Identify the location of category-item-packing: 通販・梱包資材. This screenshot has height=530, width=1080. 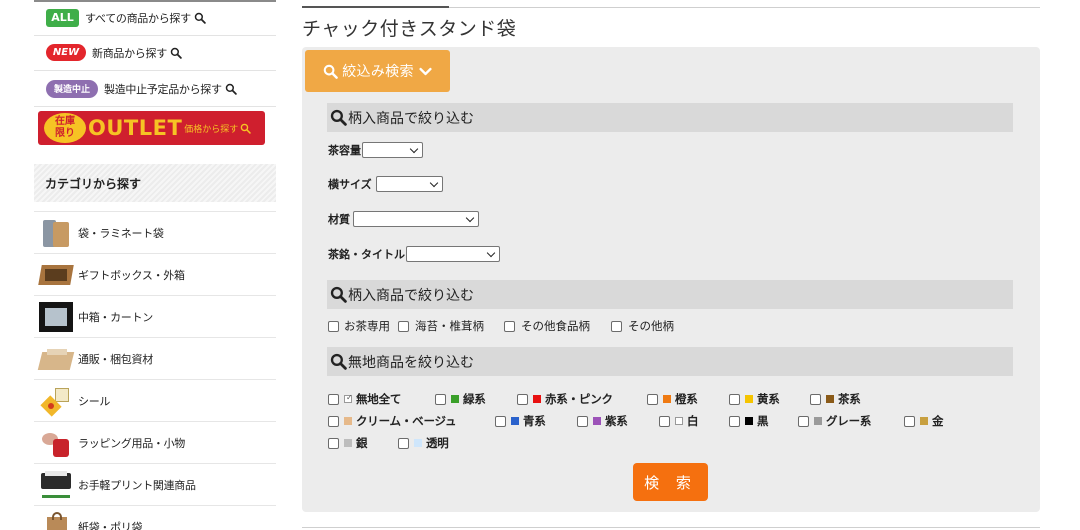
(155, 358).